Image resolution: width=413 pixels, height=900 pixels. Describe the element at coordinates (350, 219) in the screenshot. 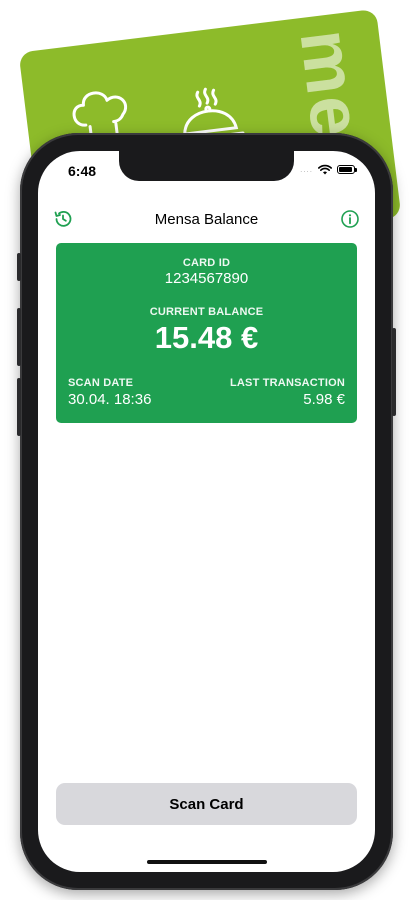

I see `info-icon` at that location.